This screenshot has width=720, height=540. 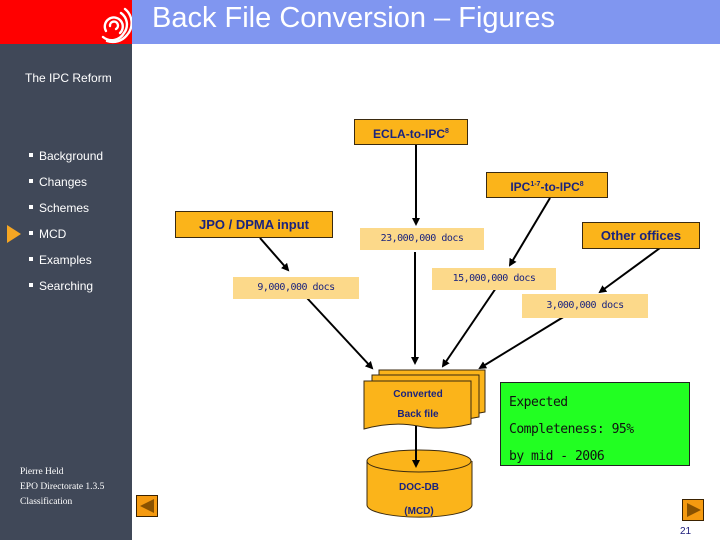 I want to click on arrow-9m-to-converted, so click(x=340, y=333).